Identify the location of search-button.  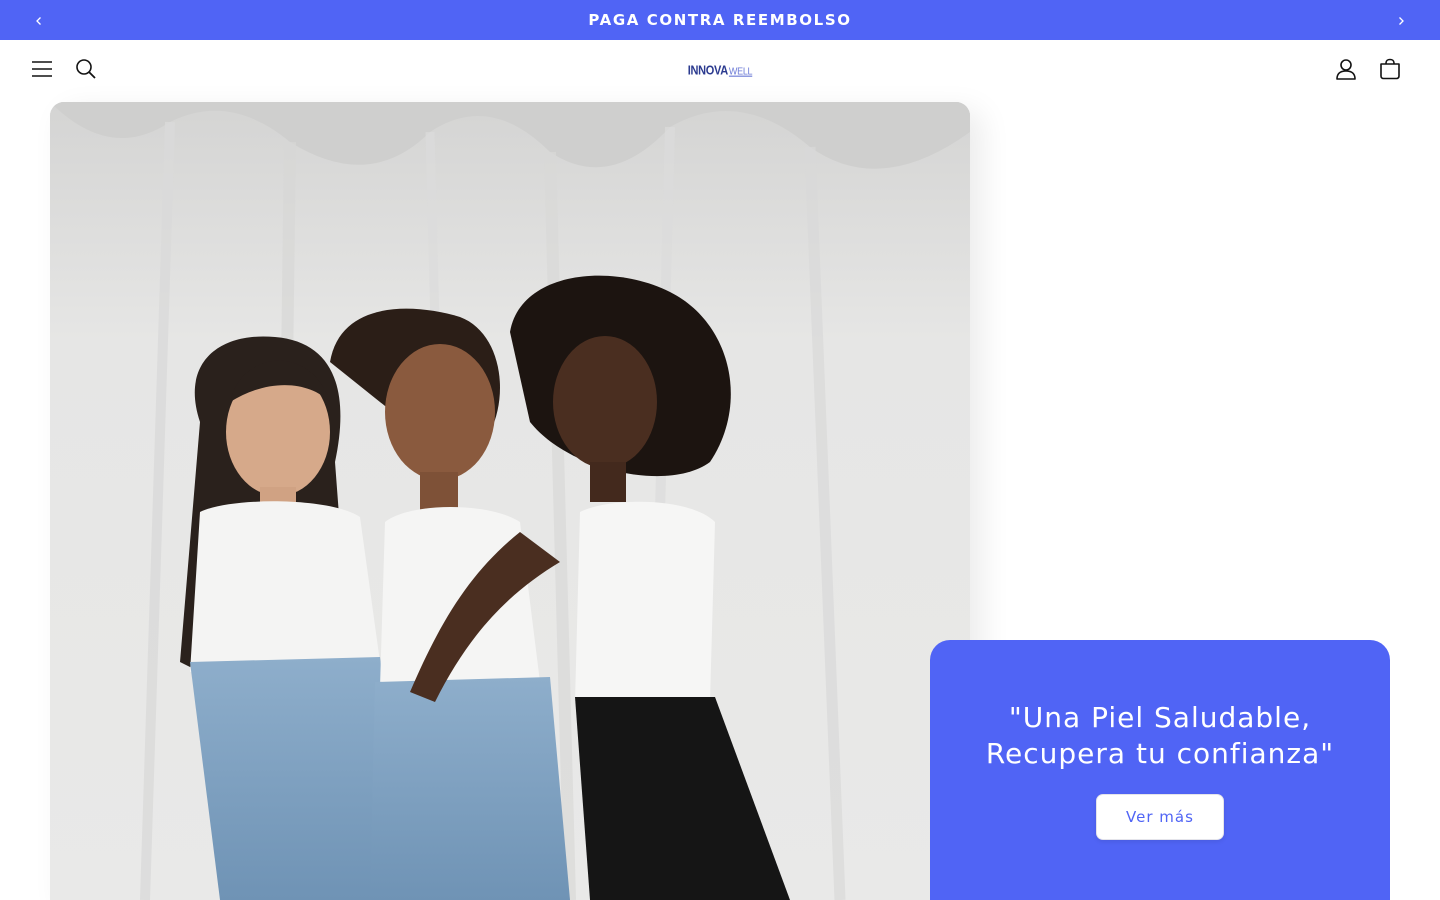
(86, 71).